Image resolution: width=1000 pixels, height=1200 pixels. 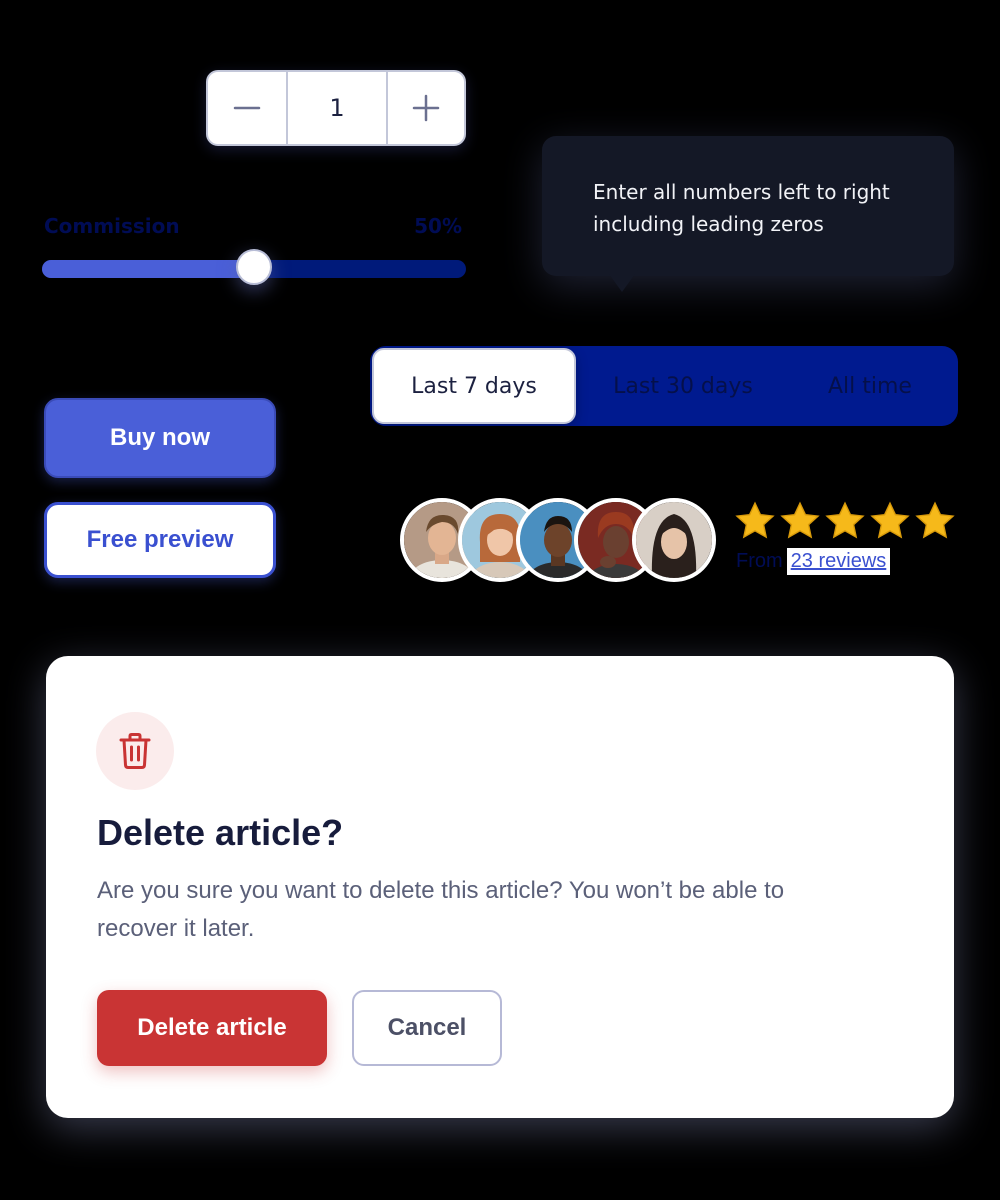 What do you see at coordinates (427, 1028) in the screenshot?
I see `cancel-button: Cancel` at bounding box center [427, 1028].